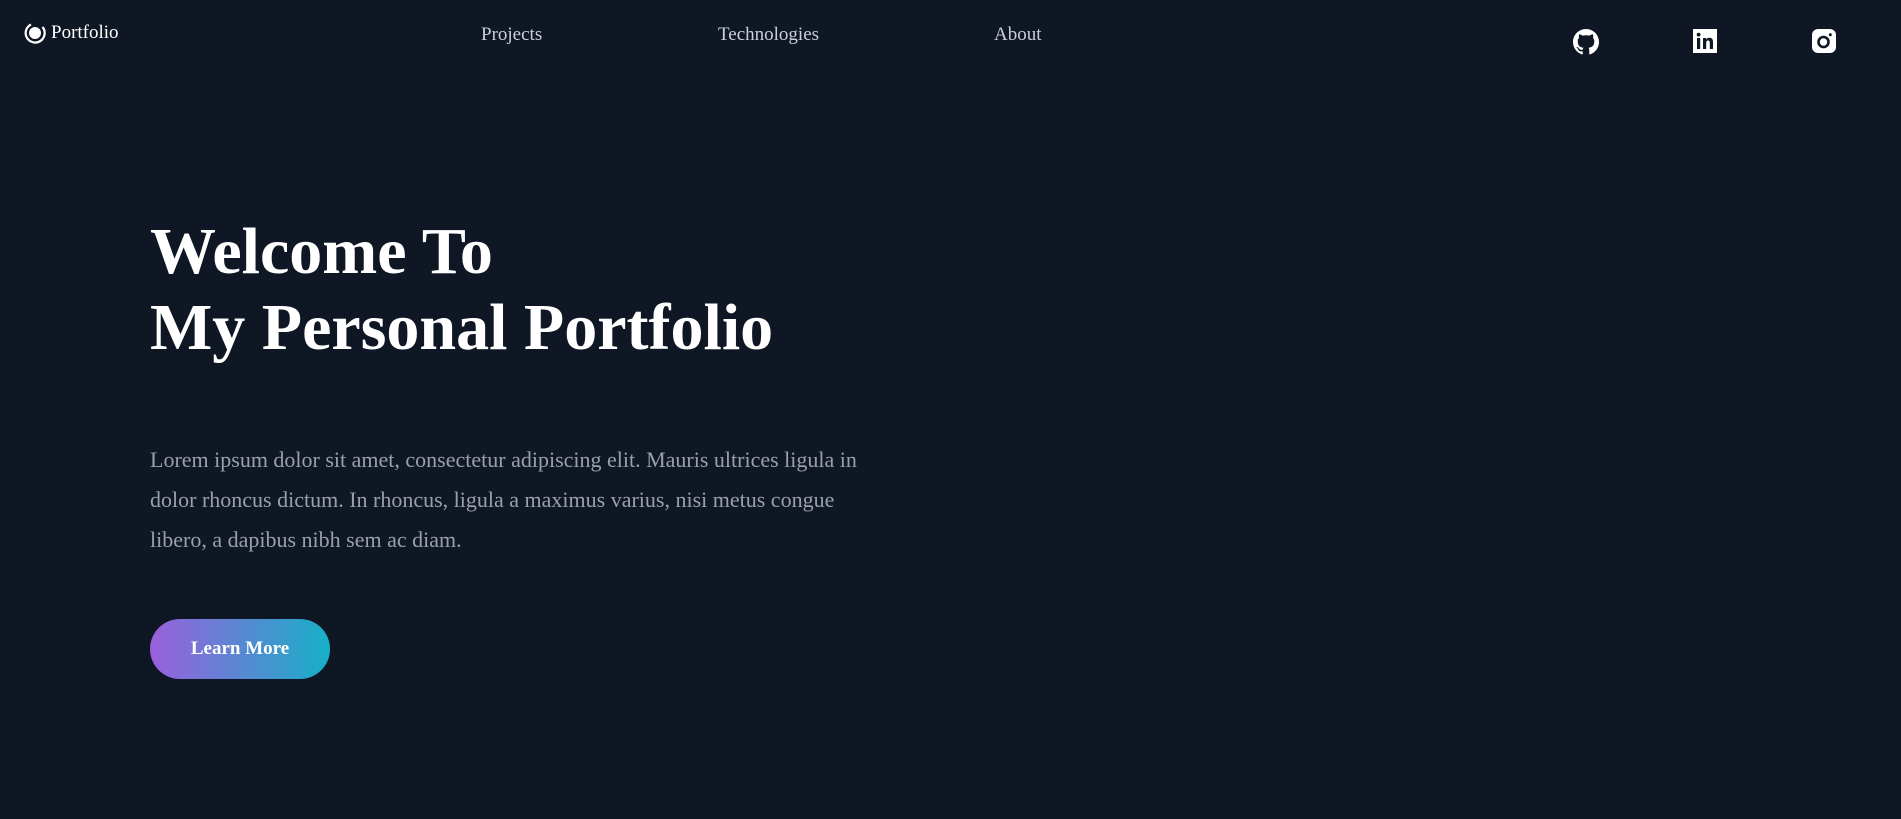 This screenshot has width=1901, height=819. I want to click on nav-about: About, so click(1018, 35).